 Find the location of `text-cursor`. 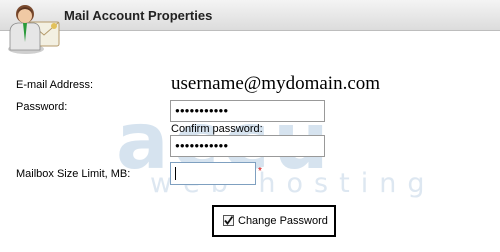

text-cursor is located at coordinates (175, 173).